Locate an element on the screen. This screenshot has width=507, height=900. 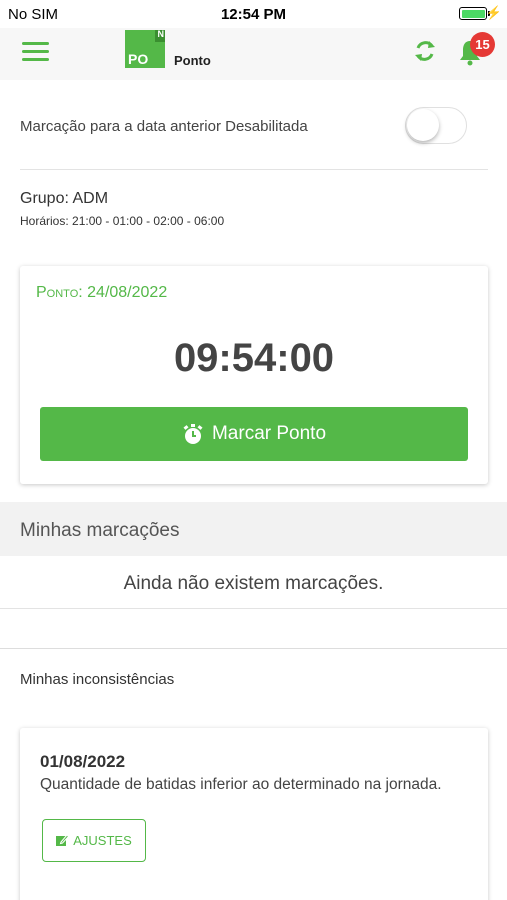
notification-badge: 15 is located at coordinates (482, 44).